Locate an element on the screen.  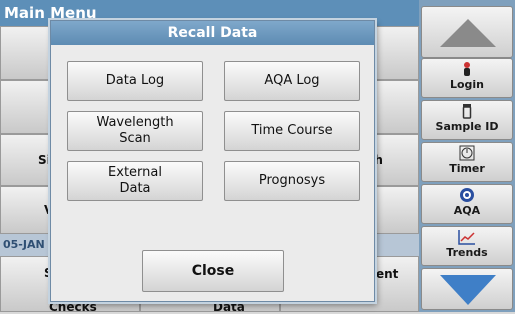
sidebar-item-label: Login is located at coordinates (467, 84).